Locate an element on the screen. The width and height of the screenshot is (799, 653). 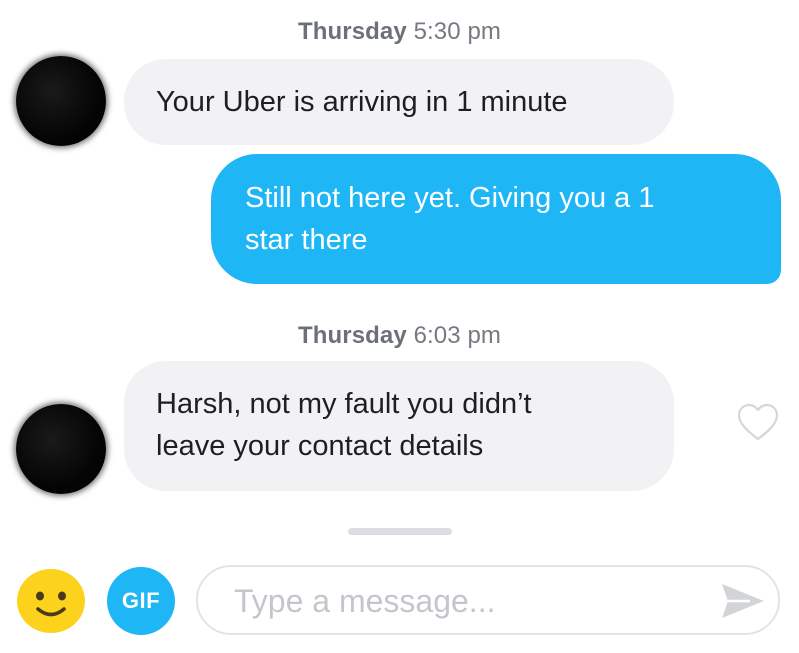
message-composer is located at coordinates (488, 600).